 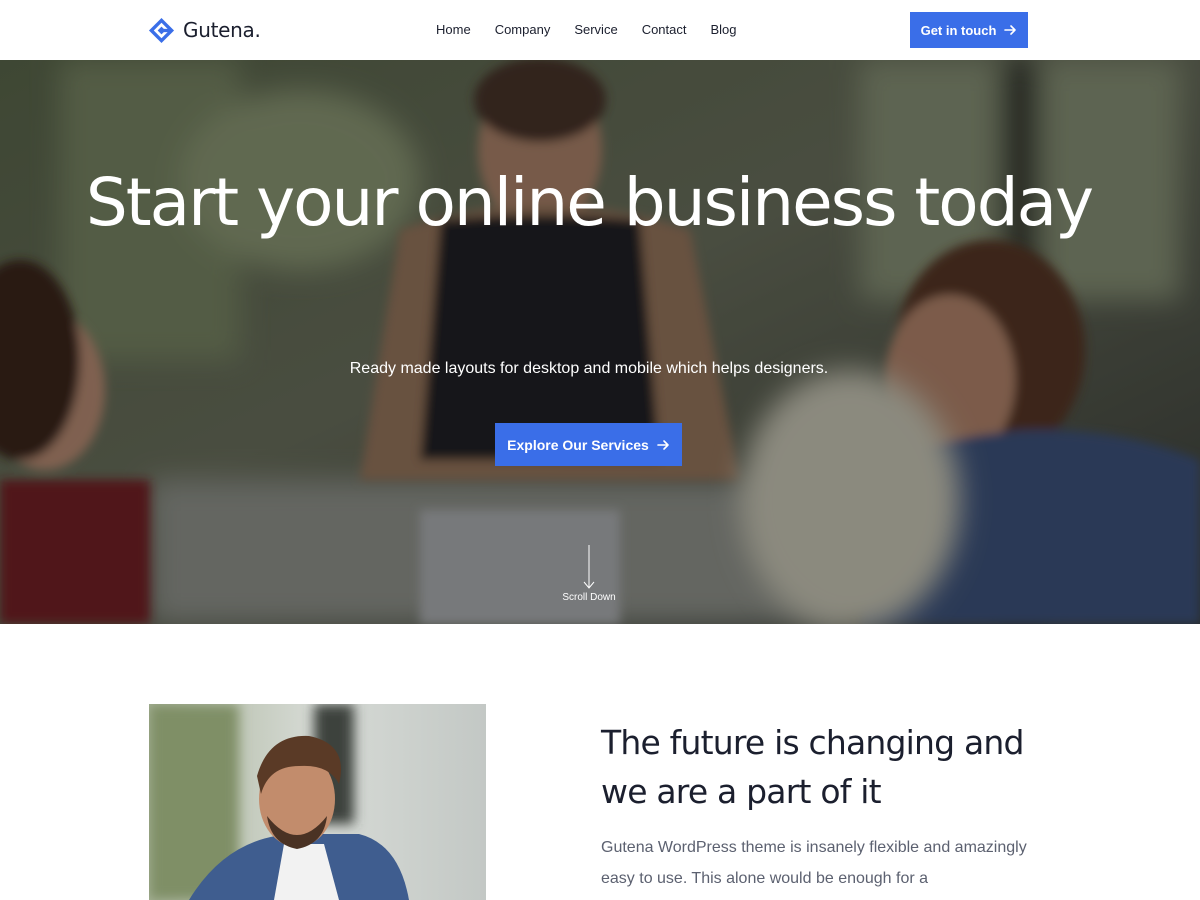 I want to click on nav-link-blog: Blog, so click(x=724, y=30).